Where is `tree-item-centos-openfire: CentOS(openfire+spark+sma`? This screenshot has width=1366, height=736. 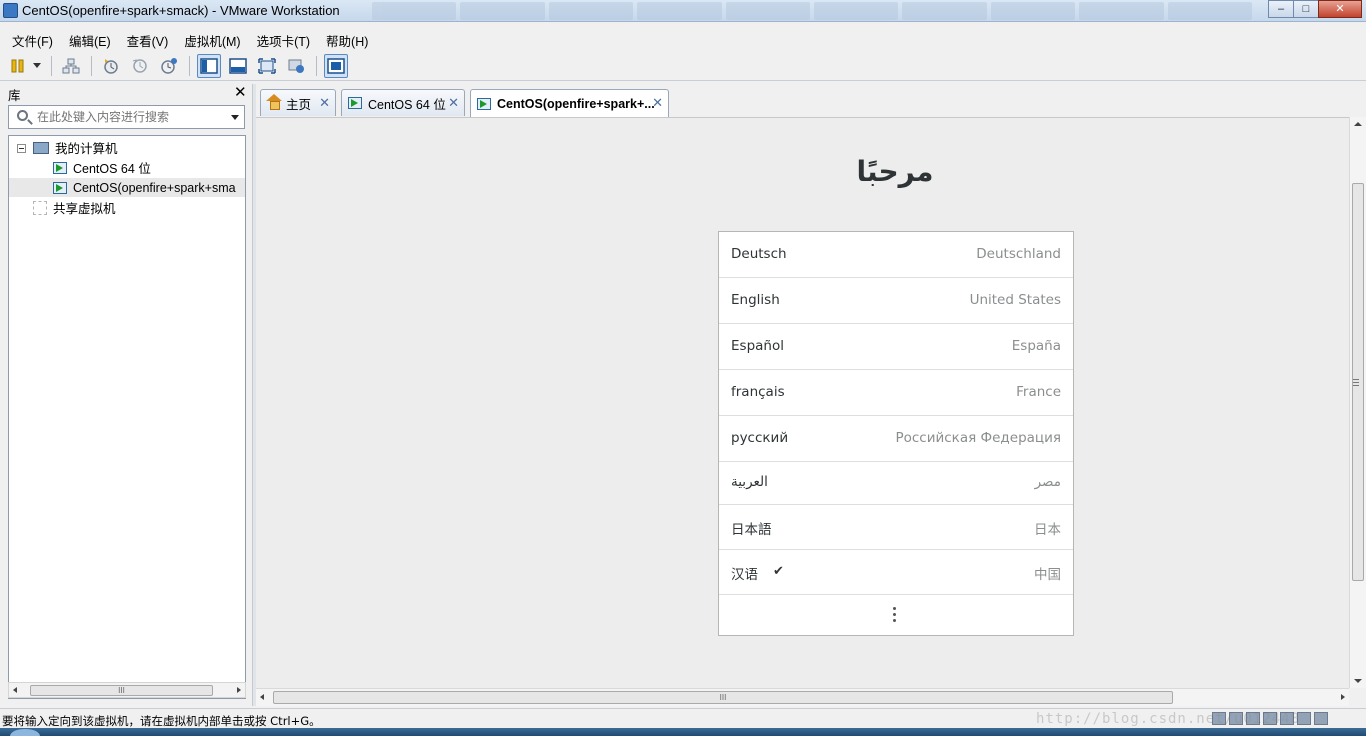
tree-item-centos-openfire: CentOS(openfire+spark+sma is located at coordinates (127, 187).